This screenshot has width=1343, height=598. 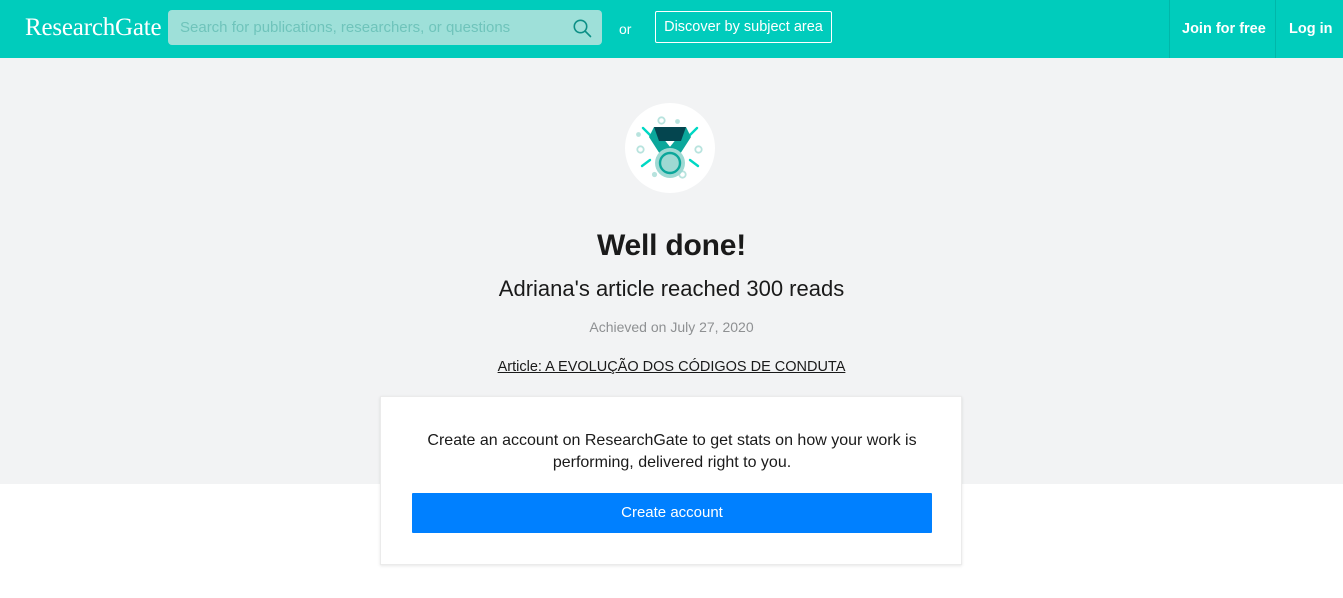 I want to click on search-input, so click(x=368, y=27).